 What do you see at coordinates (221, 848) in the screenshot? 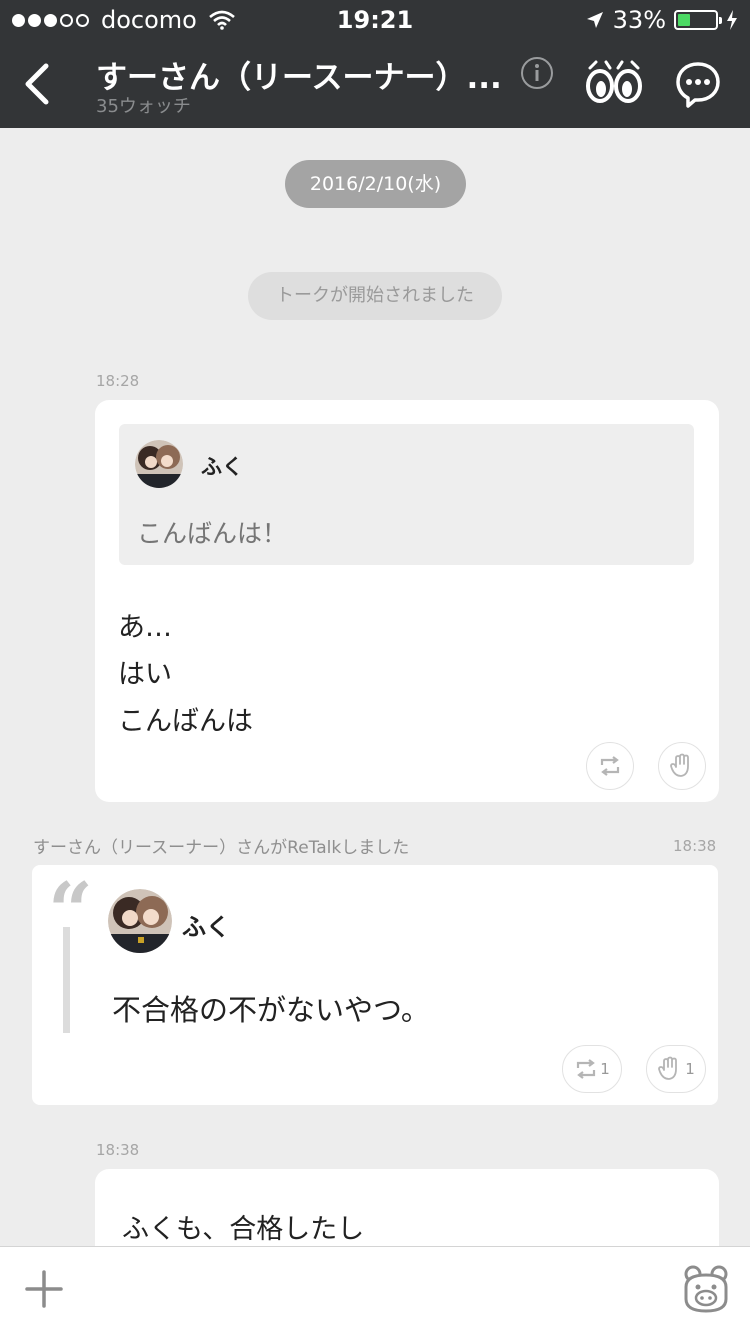
I see `retalk-header: すーさん（リースーナー）さんがReTalkしました` at bounding box center [221, 848].